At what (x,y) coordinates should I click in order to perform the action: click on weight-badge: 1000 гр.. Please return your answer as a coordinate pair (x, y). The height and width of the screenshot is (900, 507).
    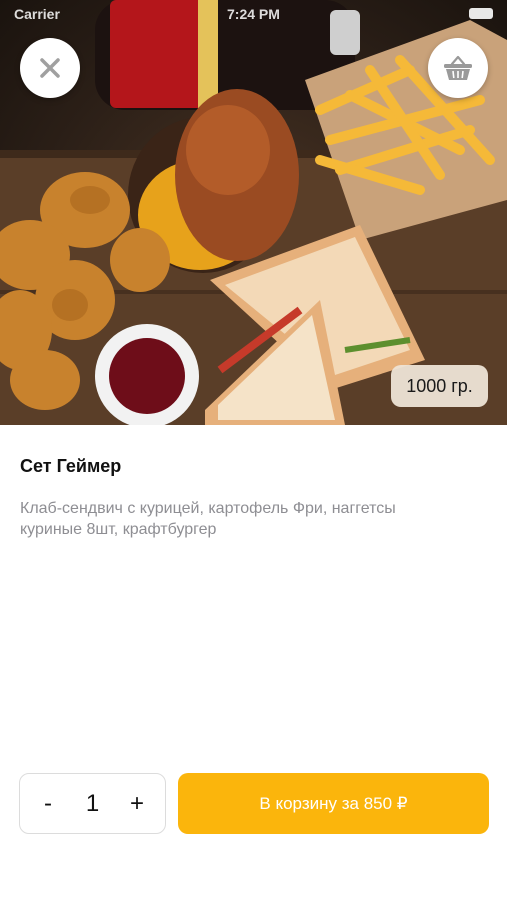
    Looking at the image, I should click on (439, 386).